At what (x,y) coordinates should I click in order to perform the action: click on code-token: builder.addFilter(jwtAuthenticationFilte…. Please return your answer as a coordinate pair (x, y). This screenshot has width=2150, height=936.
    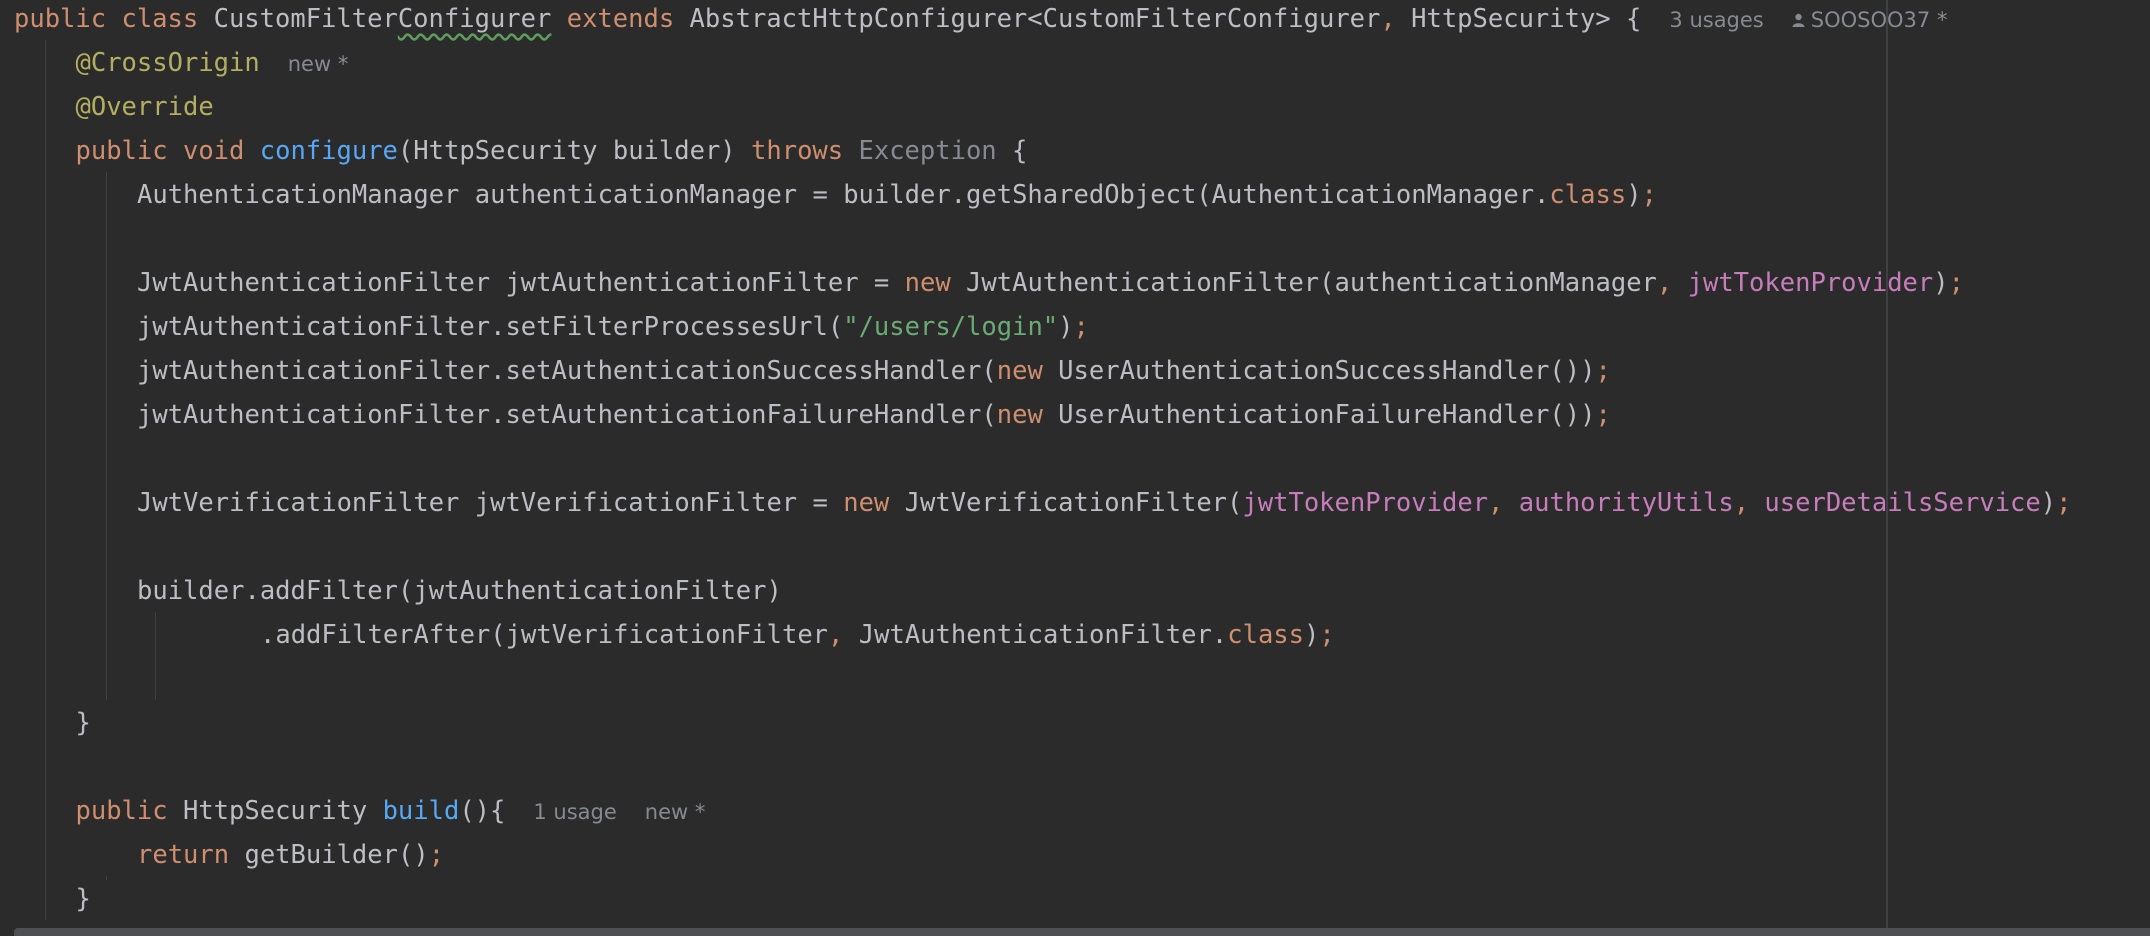
    Looking at the image, I should click on (459, 591).